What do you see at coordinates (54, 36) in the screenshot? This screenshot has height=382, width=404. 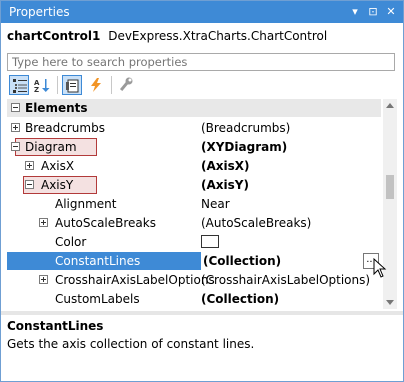 I see `object-name: chartControl1` at bounding box center [54, 36].